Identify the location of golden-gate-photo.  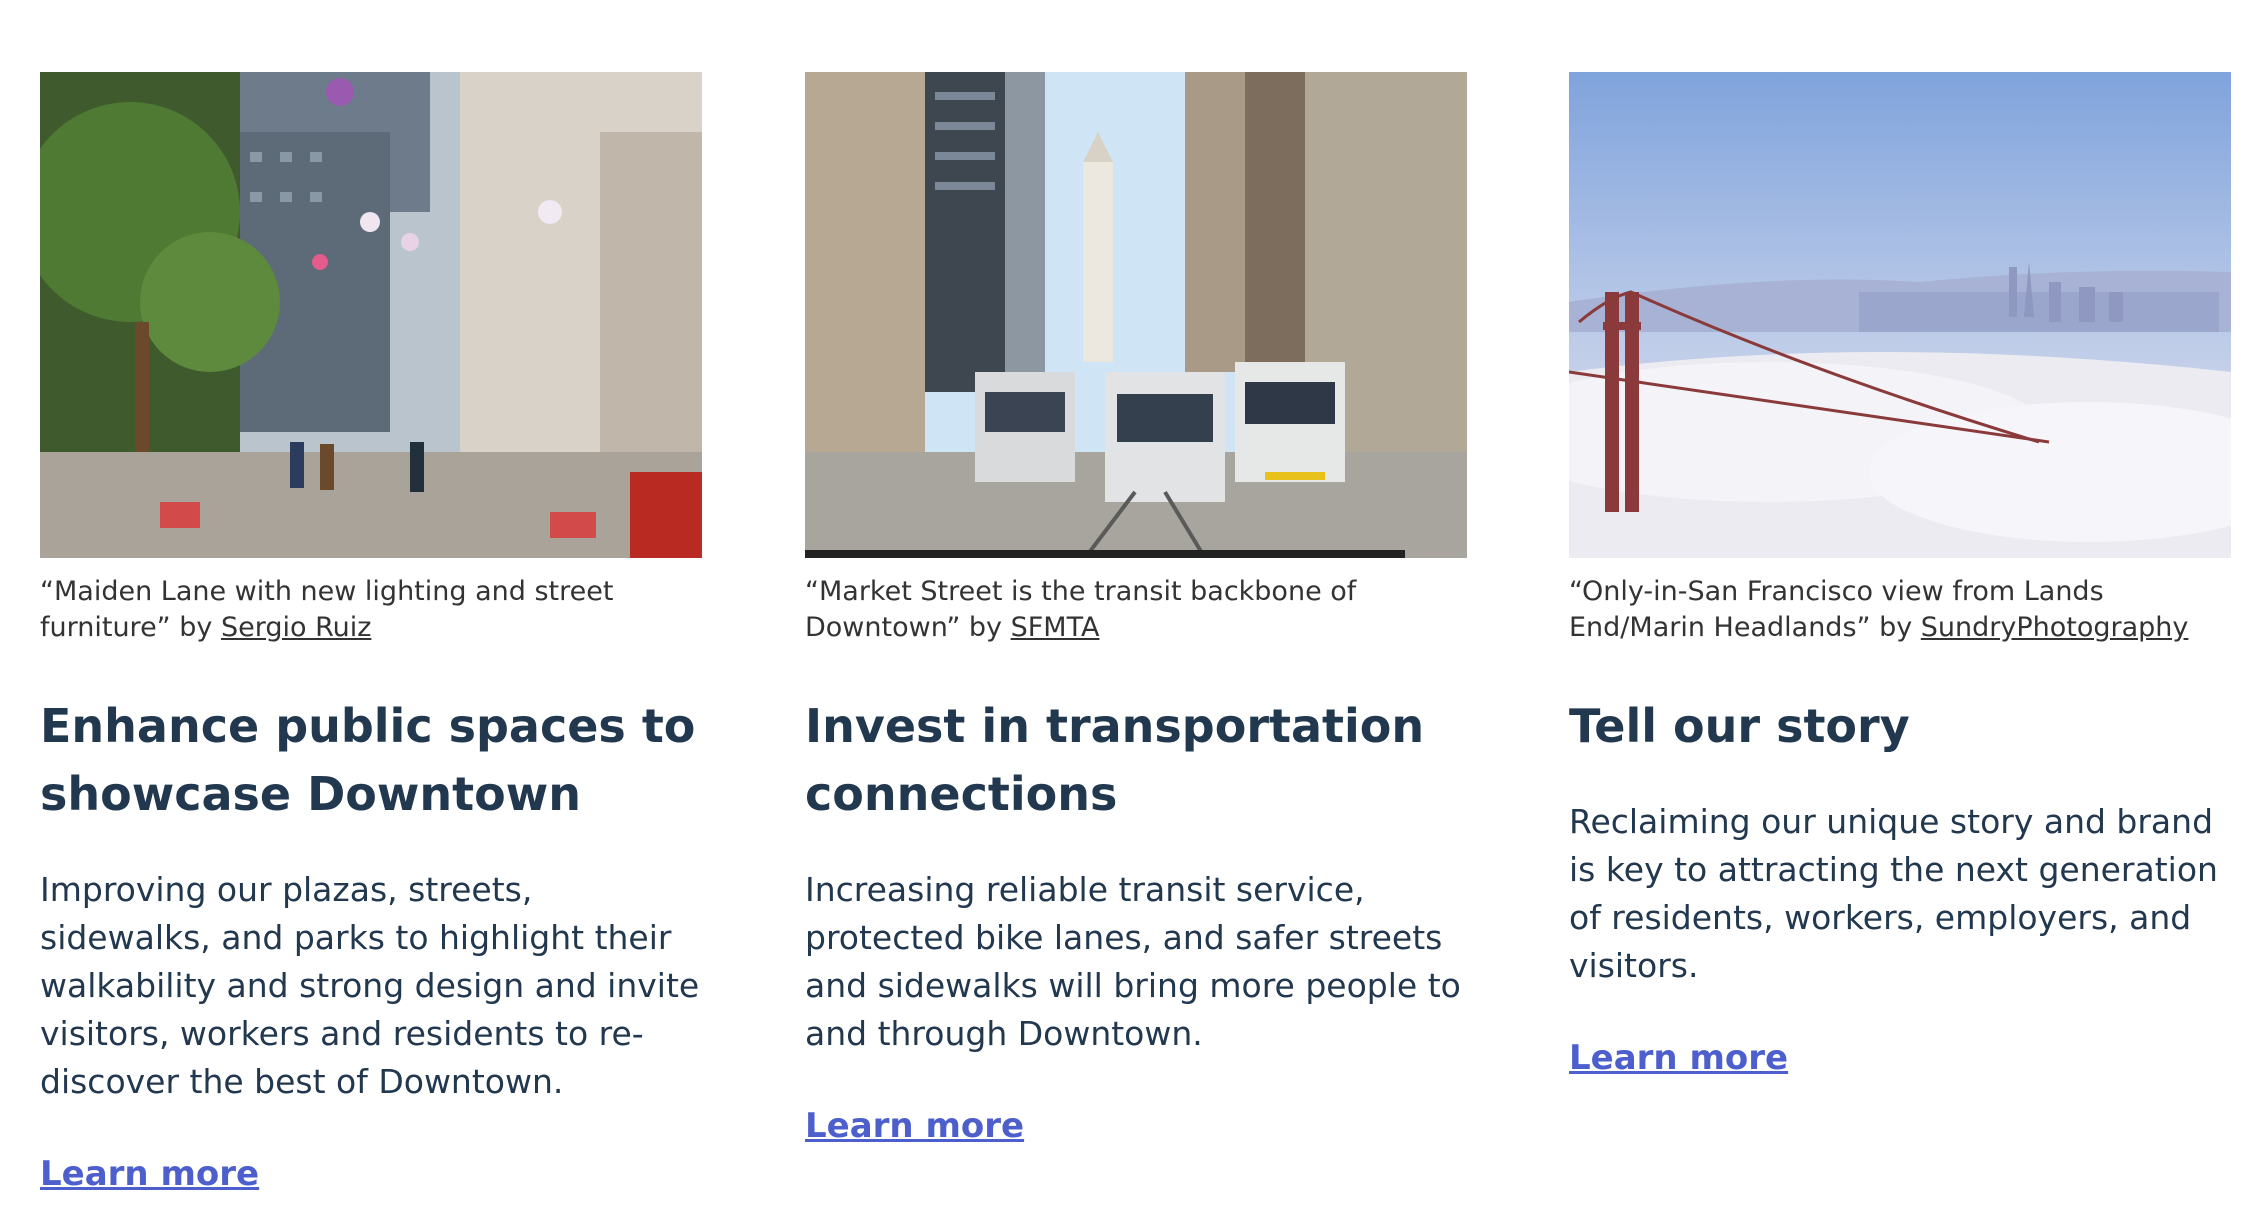
(1900, 315).